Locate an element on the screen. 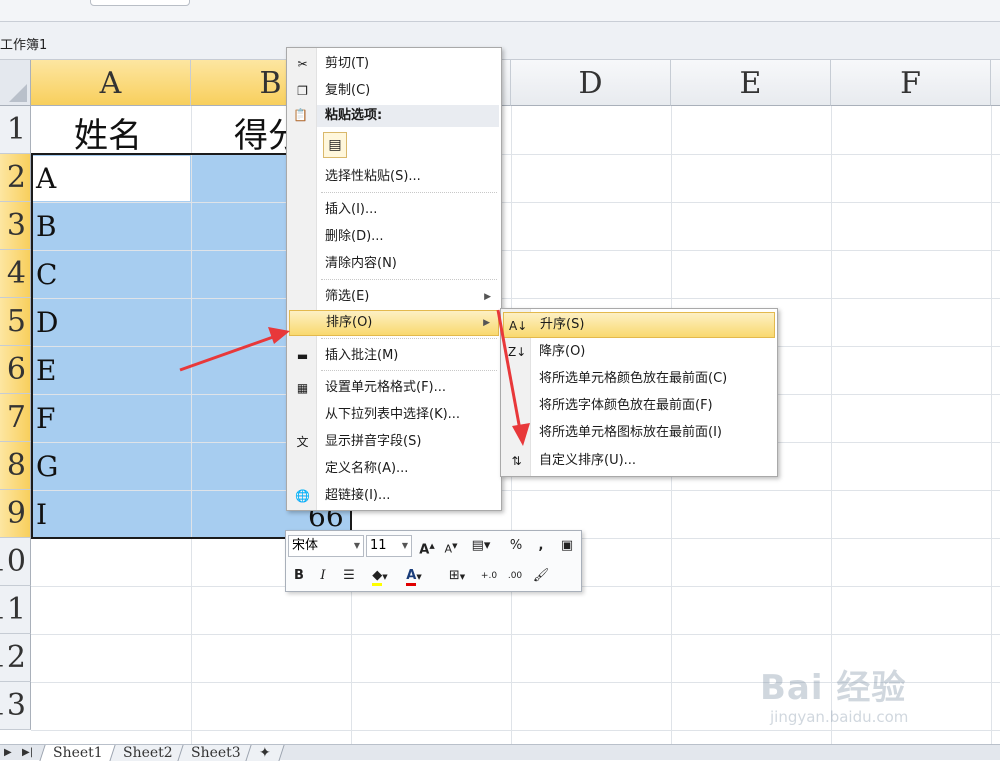 Image resolution: width=1000 pixels, height=761 pixels. fill-bucket-icon: ◆ is located at coordinates (377, 577).